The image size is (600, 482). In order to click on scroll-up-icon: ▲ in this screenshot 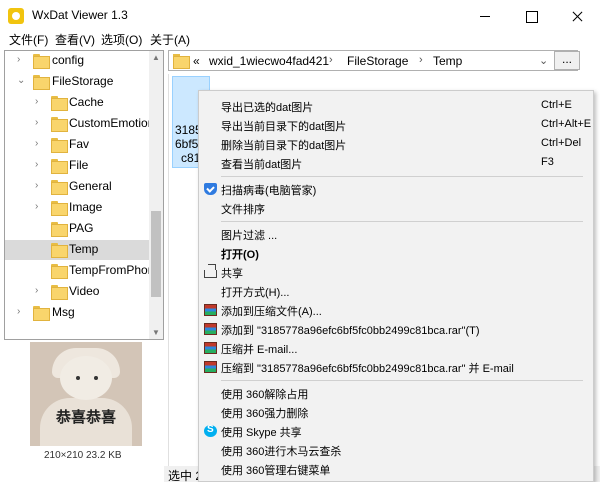, I will do `click(156, 57)`.